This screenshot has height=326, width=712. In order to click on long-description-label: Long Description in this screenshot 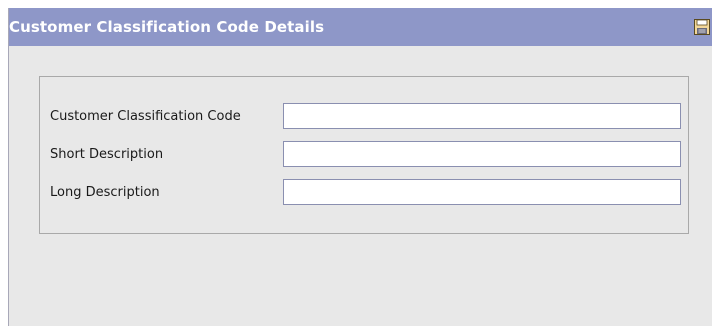, I will do `click(105, 192)`.